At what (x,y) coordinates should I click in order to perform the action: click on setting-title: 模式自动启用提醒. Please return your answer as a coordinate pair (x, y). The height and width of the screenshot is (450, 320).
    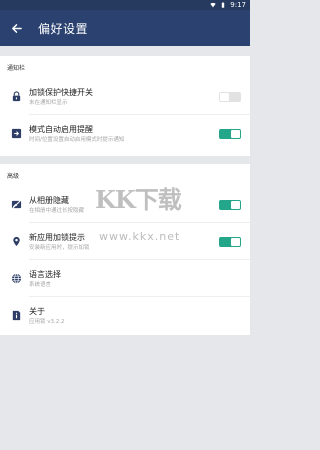
    Looking at the image, I should click on (61, 129).